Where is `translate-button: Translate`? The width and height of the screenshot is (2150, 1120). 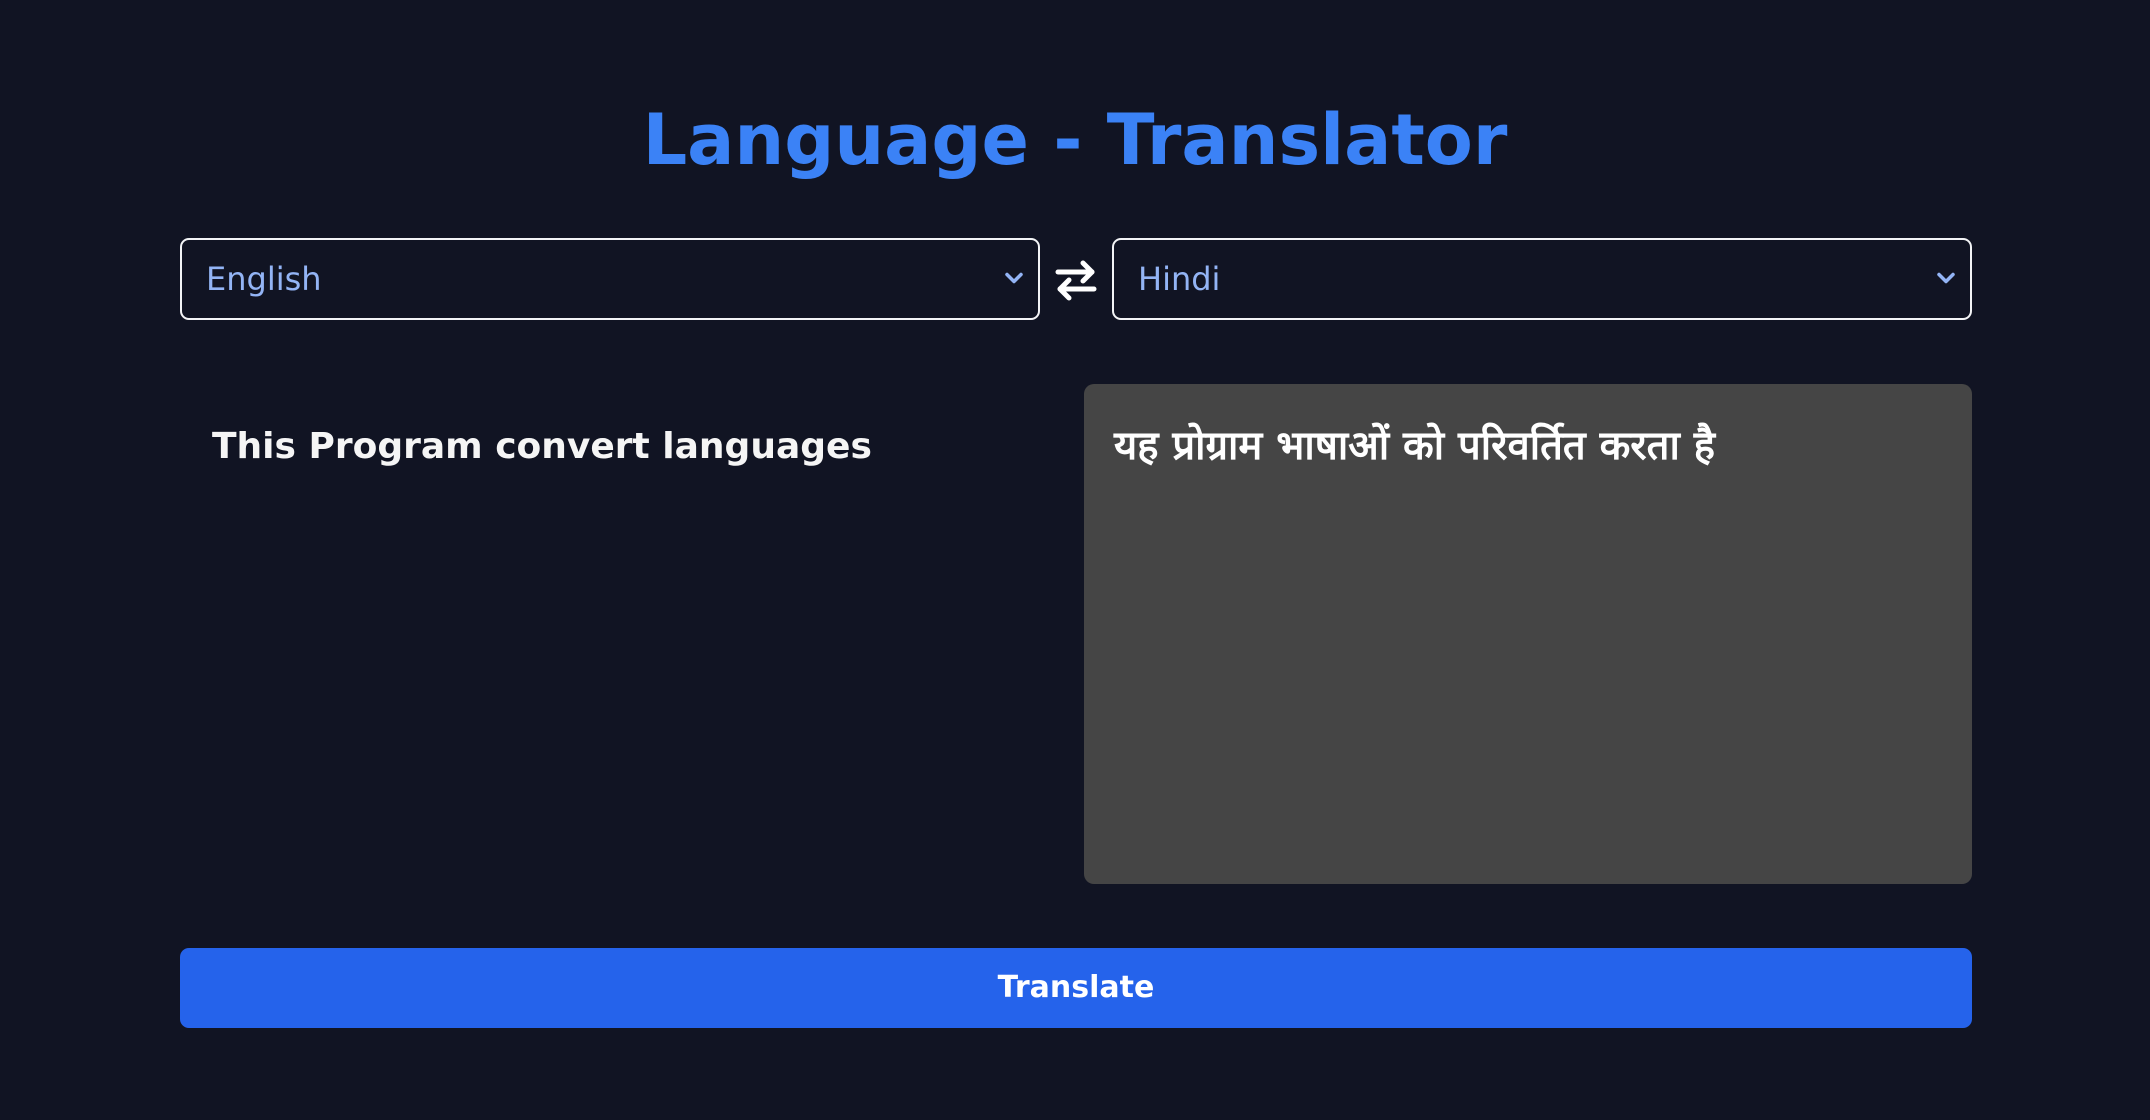
translate-button: Translate is located at coordinates (1076, 988).